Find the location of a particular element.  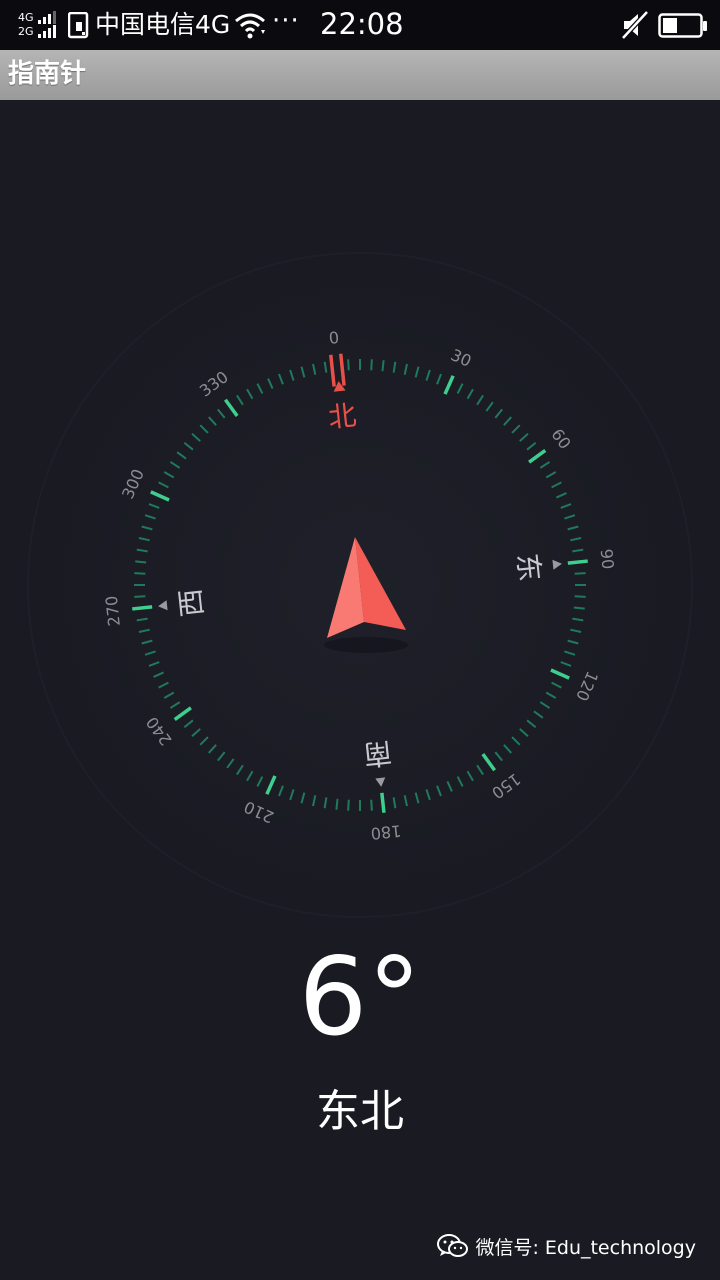

heading-direction: 东北 is located at coordinates (360, 1111).